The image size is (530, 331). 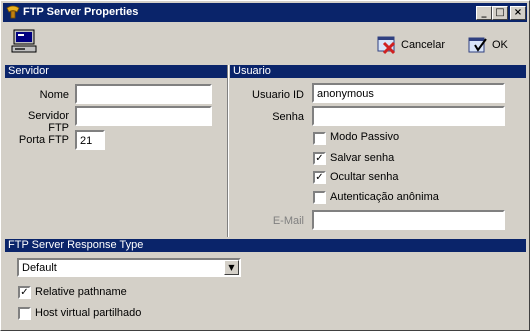 What do you see at coordinates (319, 138) in the screenshot?
I see `modo-passivo-checkbox` at bounding box center [319, 138].